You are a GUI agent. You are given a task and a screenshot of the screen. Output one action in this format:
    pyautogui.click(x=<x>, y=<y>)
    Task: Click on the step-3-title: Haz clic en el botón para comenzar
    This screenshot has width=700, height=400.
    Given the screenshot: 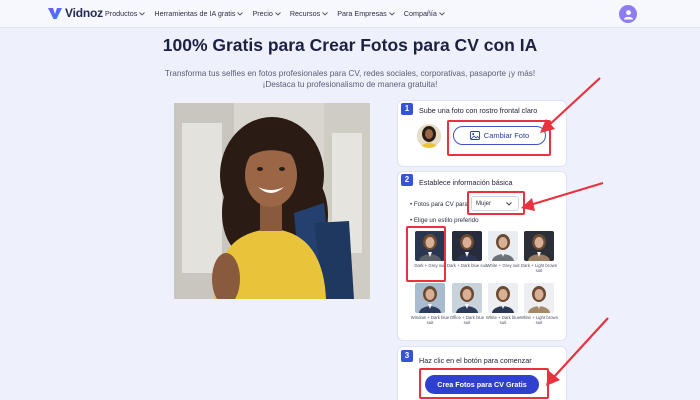 What is the action you would take?
    pyautogui.click(x=475, y=360)
    